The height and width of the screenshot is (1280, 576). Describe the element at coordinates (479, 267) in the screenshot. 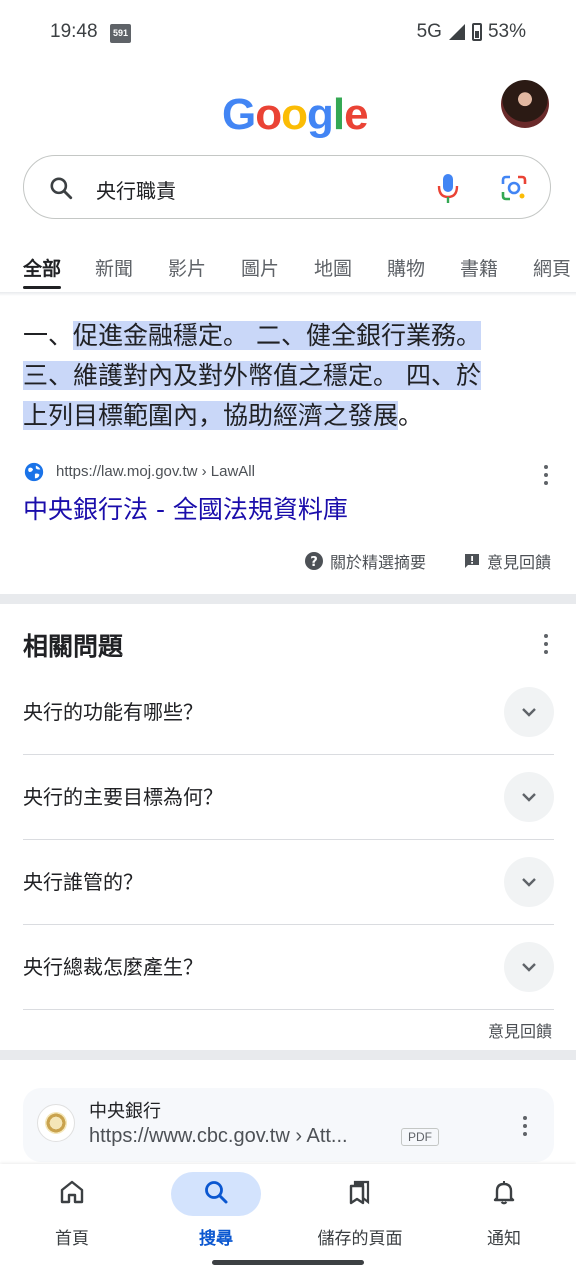

I see `tab-books: 書籍` at that location.